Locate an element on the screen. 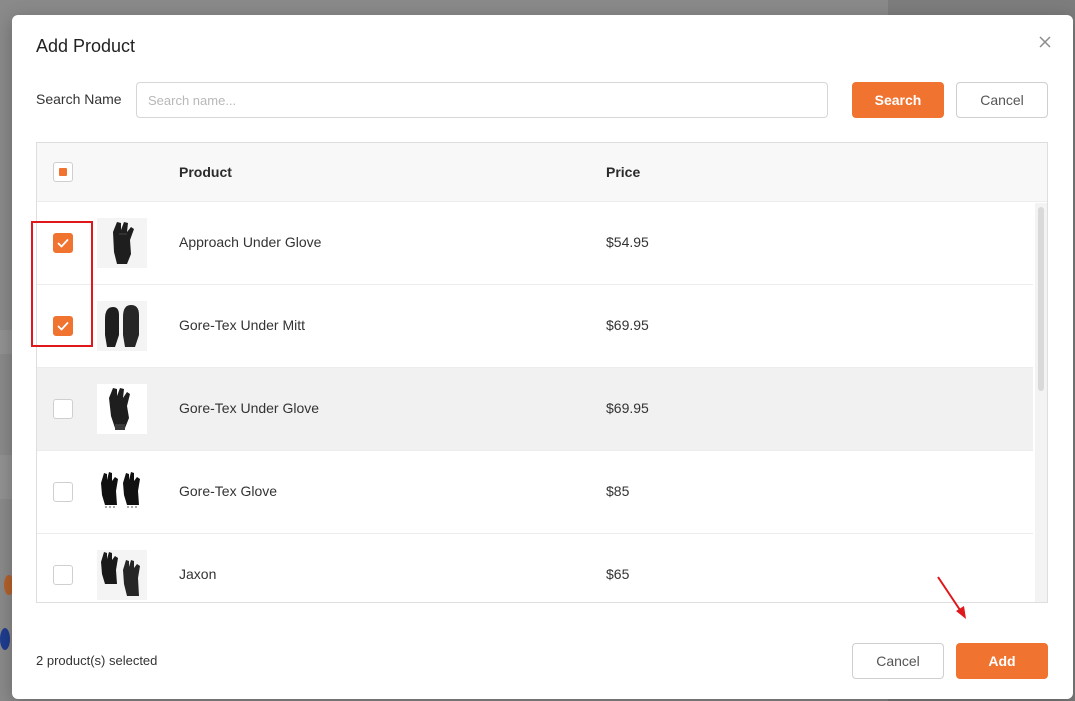 This screenshot has height=701, width=1075. table-row: Approach Under Glove $54.95 is located at coordinates (535, 243).